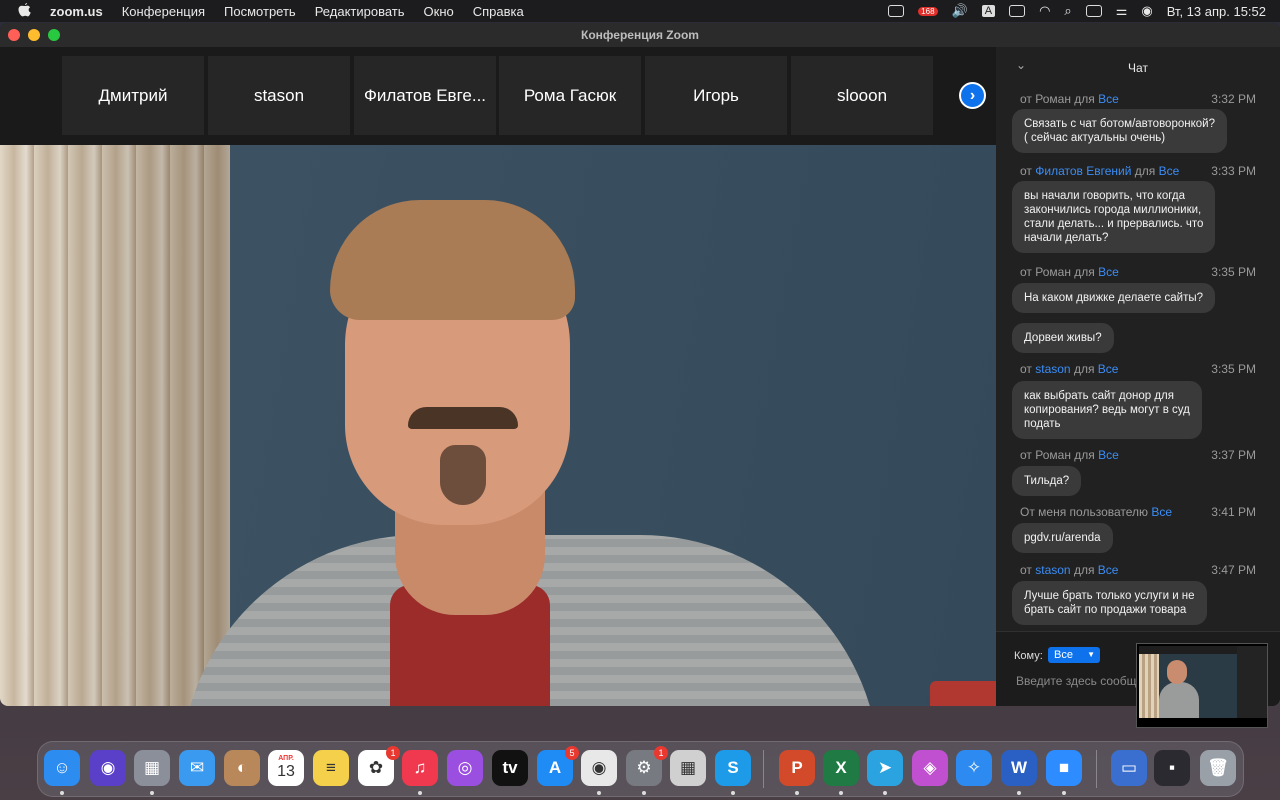 This screenshot has height=800, width=1280. Describe the element at coordinates (1216, 11) in the screenshot. I see `clock: Вт, 13 апр. 15:52` at that location.